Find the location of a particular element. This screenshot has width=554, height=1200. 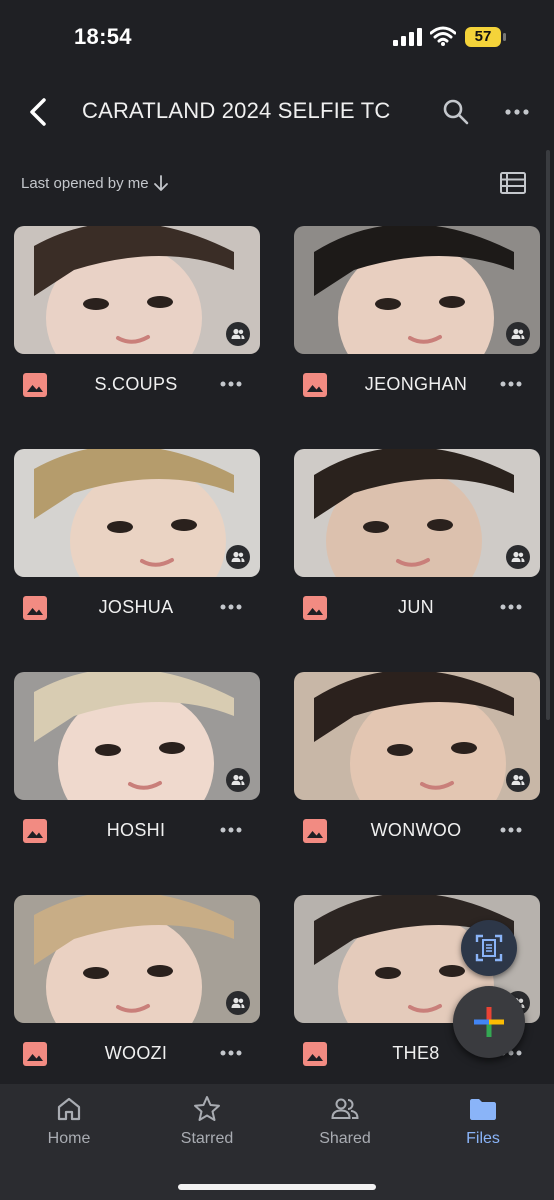

star-icon is located at coordinates (207, 1108).